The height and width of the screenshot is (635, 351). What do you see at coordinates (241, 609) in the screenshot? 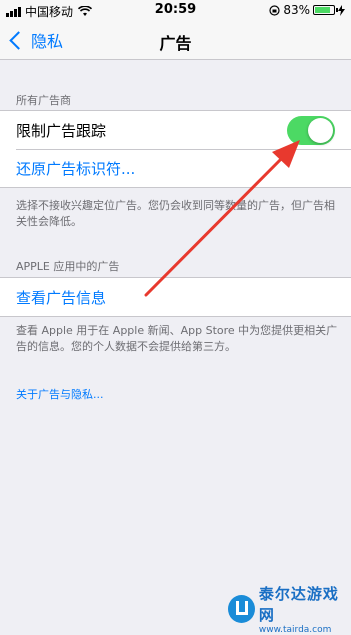
I see `watermark-logo-icon` at bounding box center [241, 609].